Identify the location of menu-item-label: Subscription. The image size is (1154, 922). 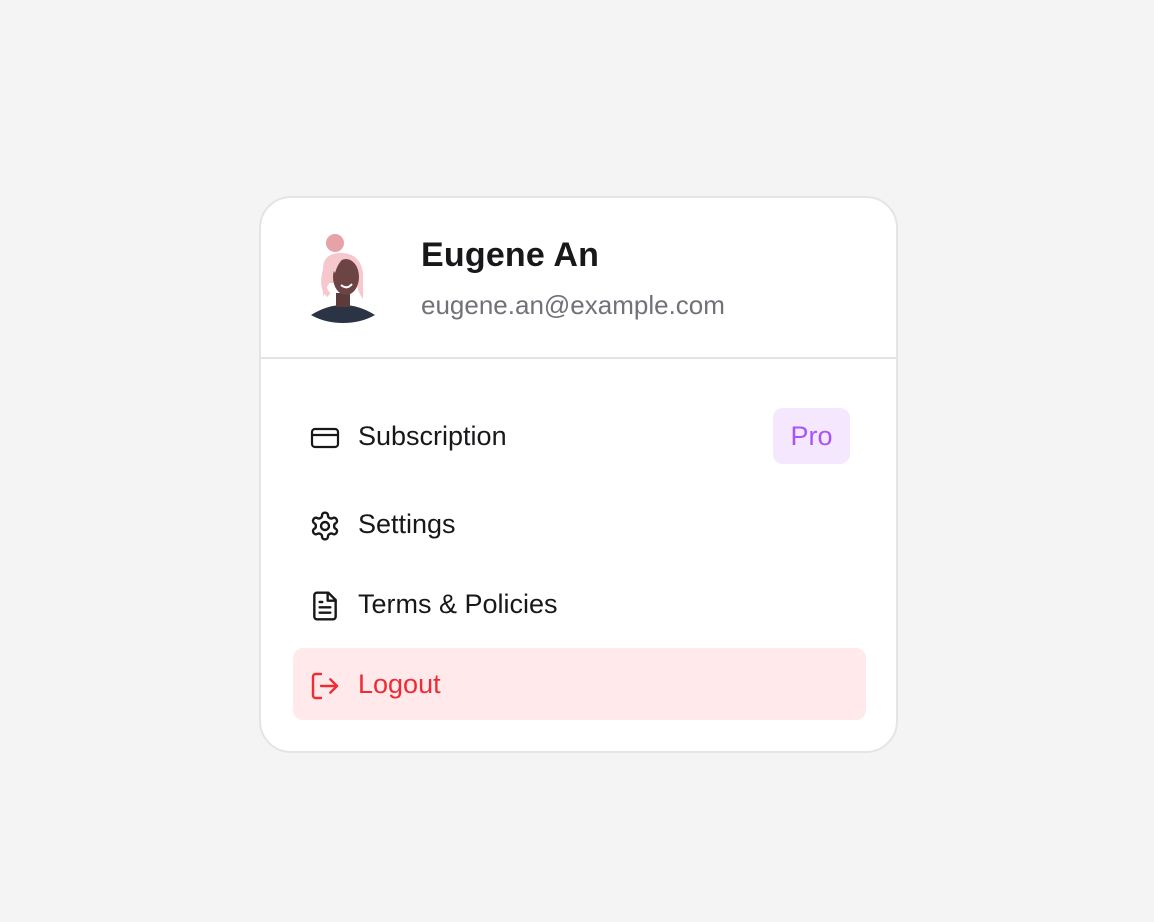
(432, 435).